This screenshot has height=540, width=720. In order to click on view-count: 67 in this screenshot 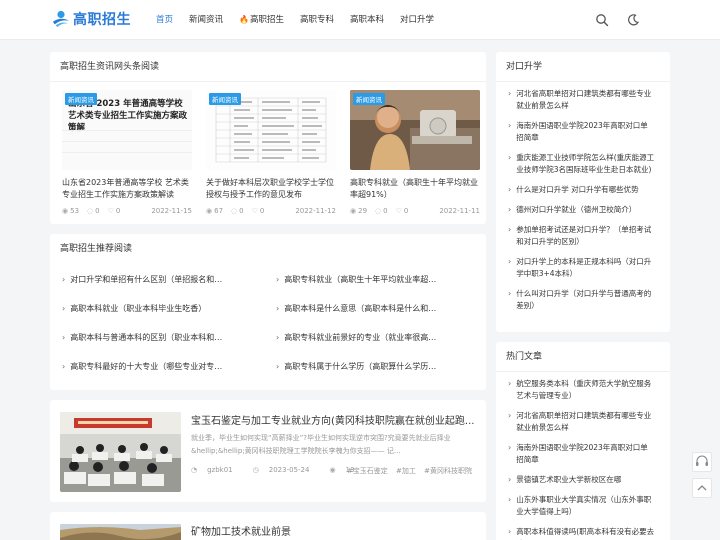, I will do `click(219, 211)`.